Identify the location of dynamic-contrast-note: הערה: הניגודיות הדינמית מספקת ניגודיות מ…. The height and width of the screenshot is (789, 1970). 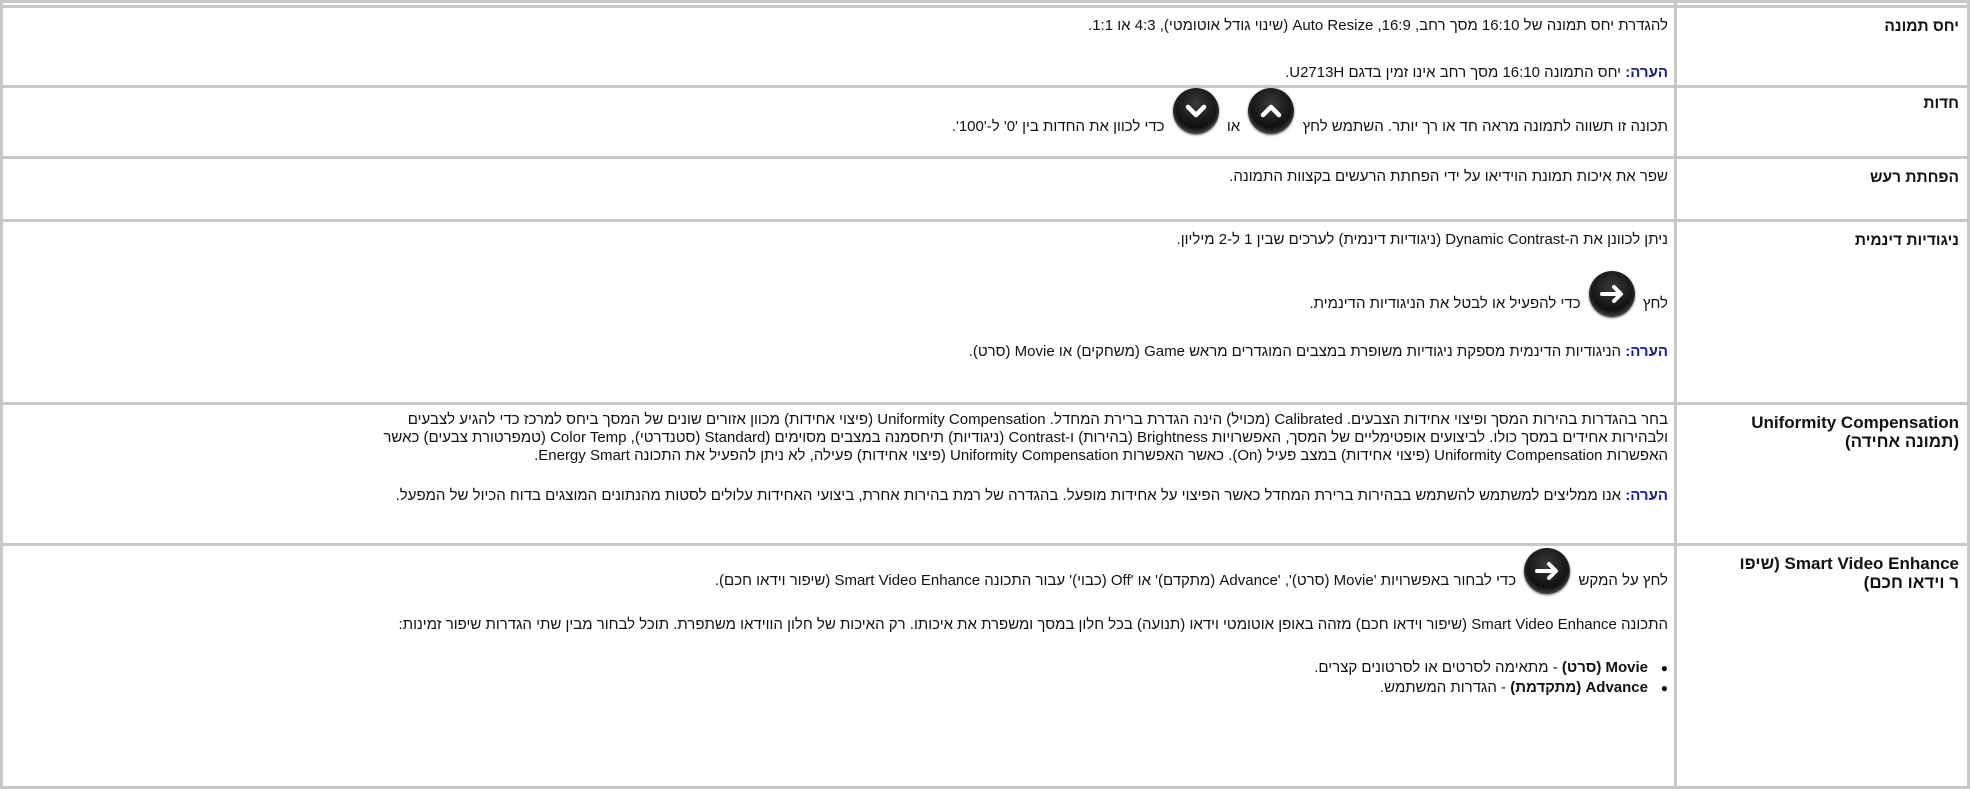
(838, 339).